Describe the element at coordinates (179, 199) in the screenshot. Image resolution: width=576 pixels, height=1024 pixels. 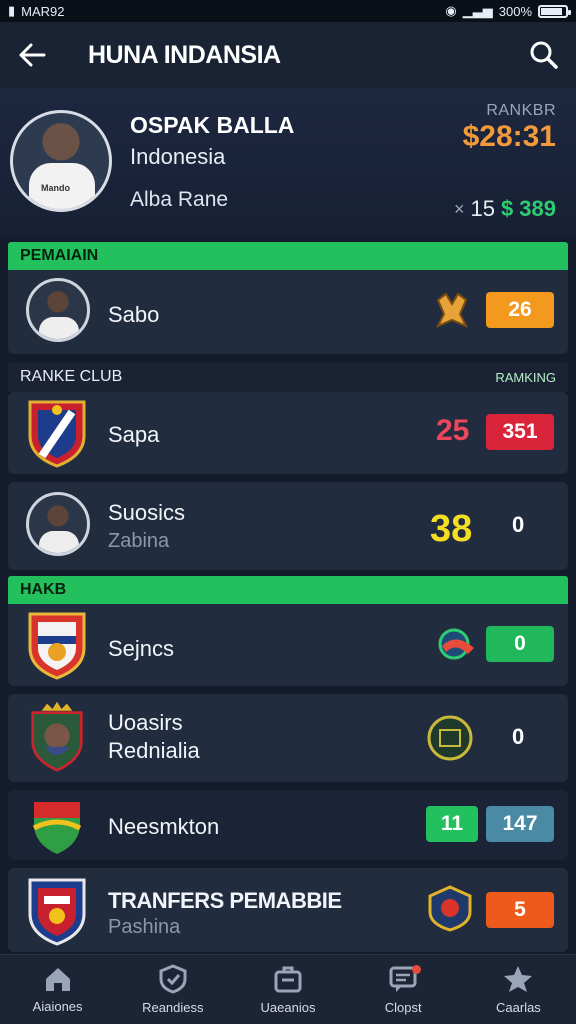
I see `player-role: Alba Rane` at that location.